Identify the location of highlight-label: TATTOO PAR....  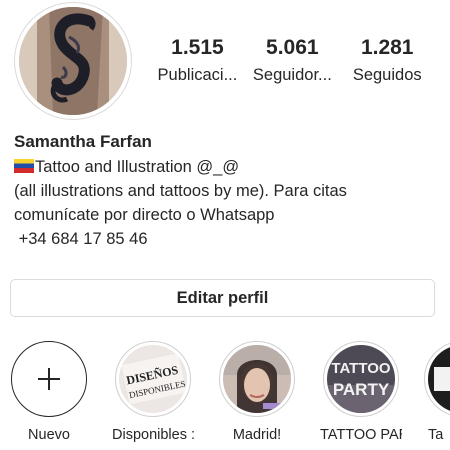
(361, 435).